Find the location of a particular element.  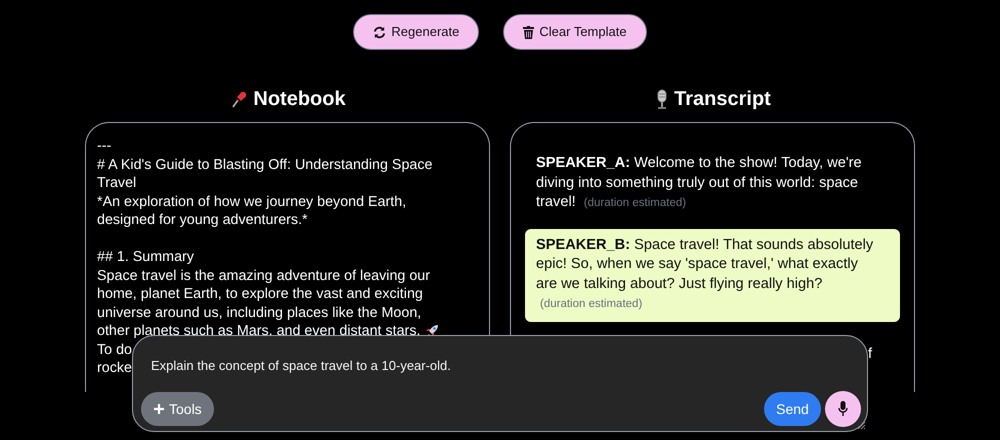

plus-icon is located at coordinates (159, 409).